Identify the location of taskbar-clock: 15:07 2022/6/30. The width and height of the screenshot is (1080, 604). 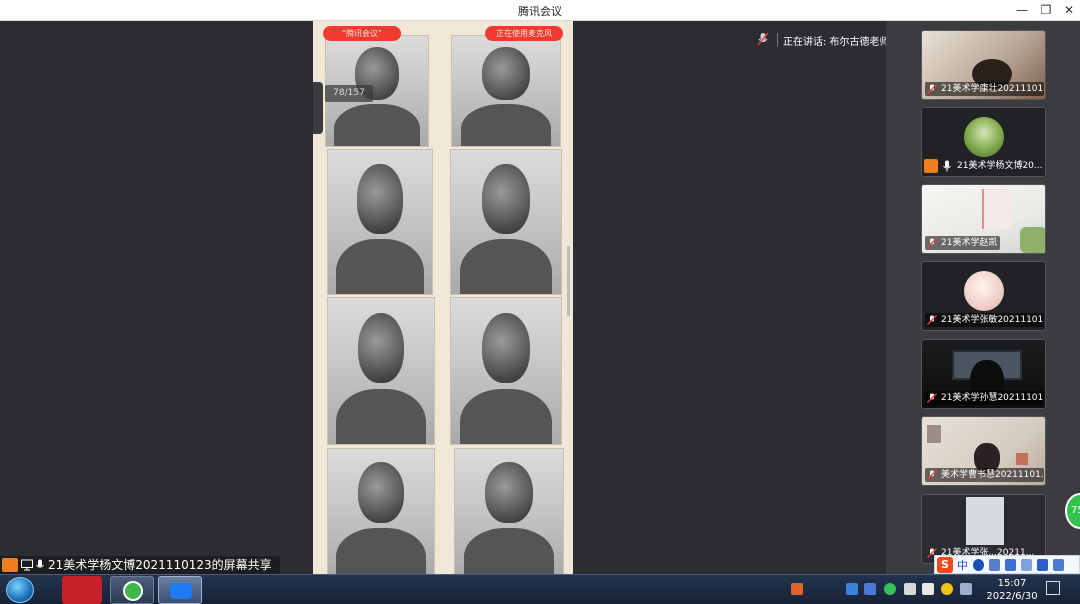
(1012, 590).